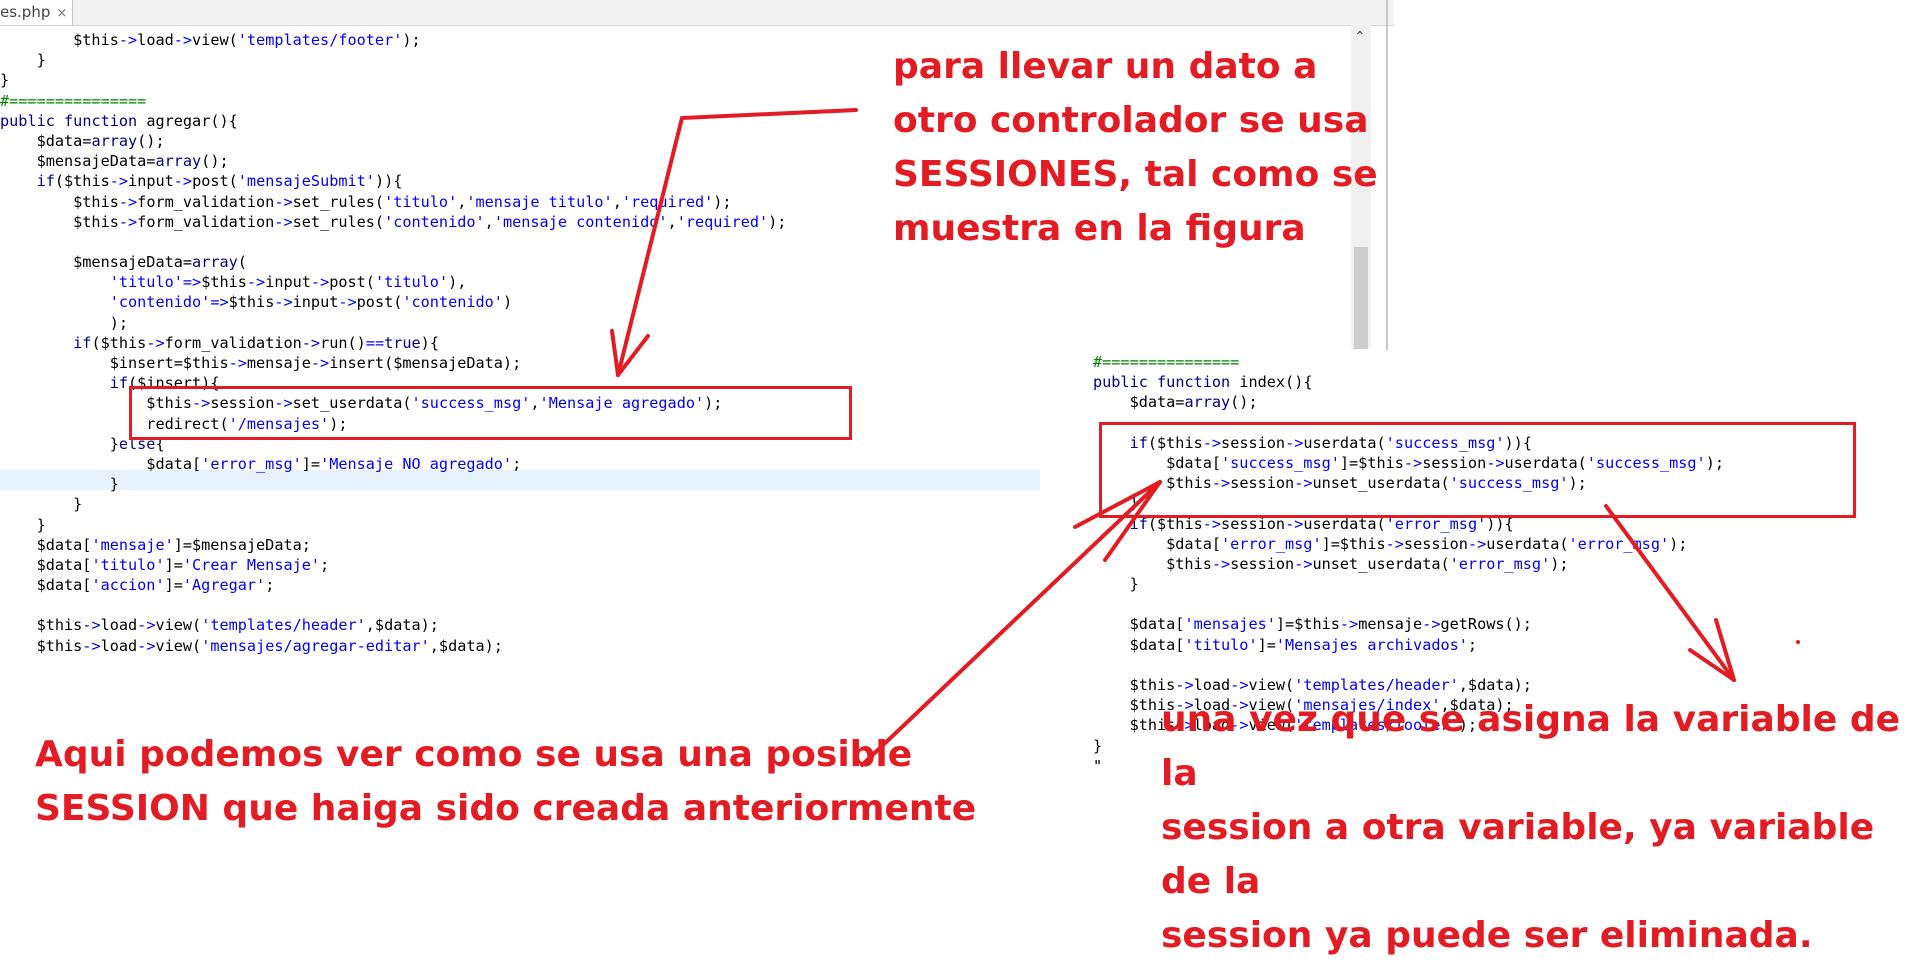  What do you see at coordinates (1670, 593) in the screenshot?
I see `arrow-to-unset` at bounding box center [1670, 593].